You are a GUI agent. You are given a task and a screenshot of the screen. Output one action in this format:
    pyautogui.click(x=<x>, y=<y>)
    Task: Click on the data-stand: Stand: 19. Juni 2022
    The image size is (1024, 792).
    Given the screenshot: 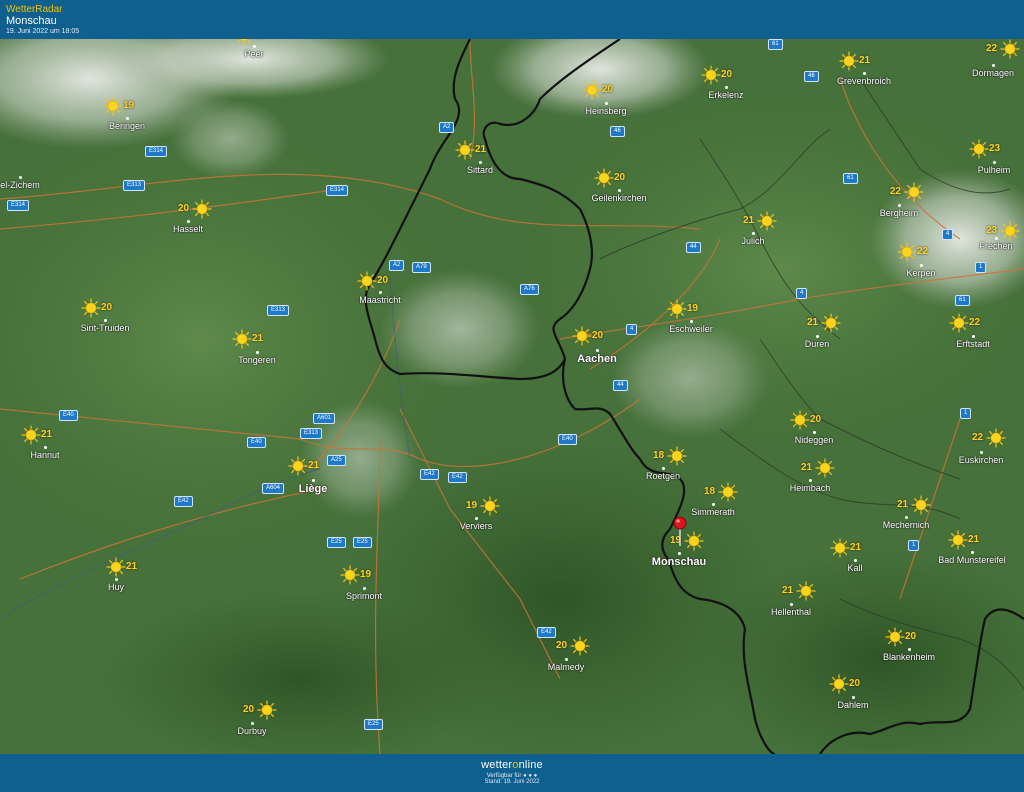 What is the action you would take?
    pyautogui.click(x=512, y=782)
    